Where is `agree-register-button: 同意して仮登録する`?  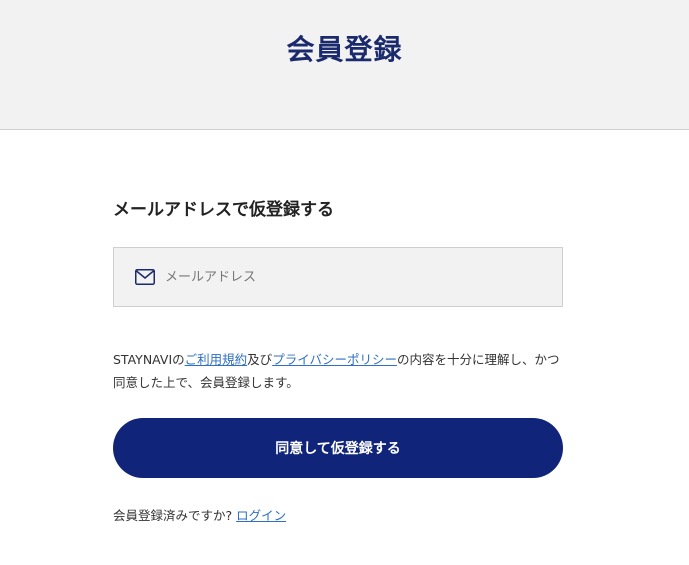
agree-register-button: 同意して仮登録する is located at coordinates (338, 448).